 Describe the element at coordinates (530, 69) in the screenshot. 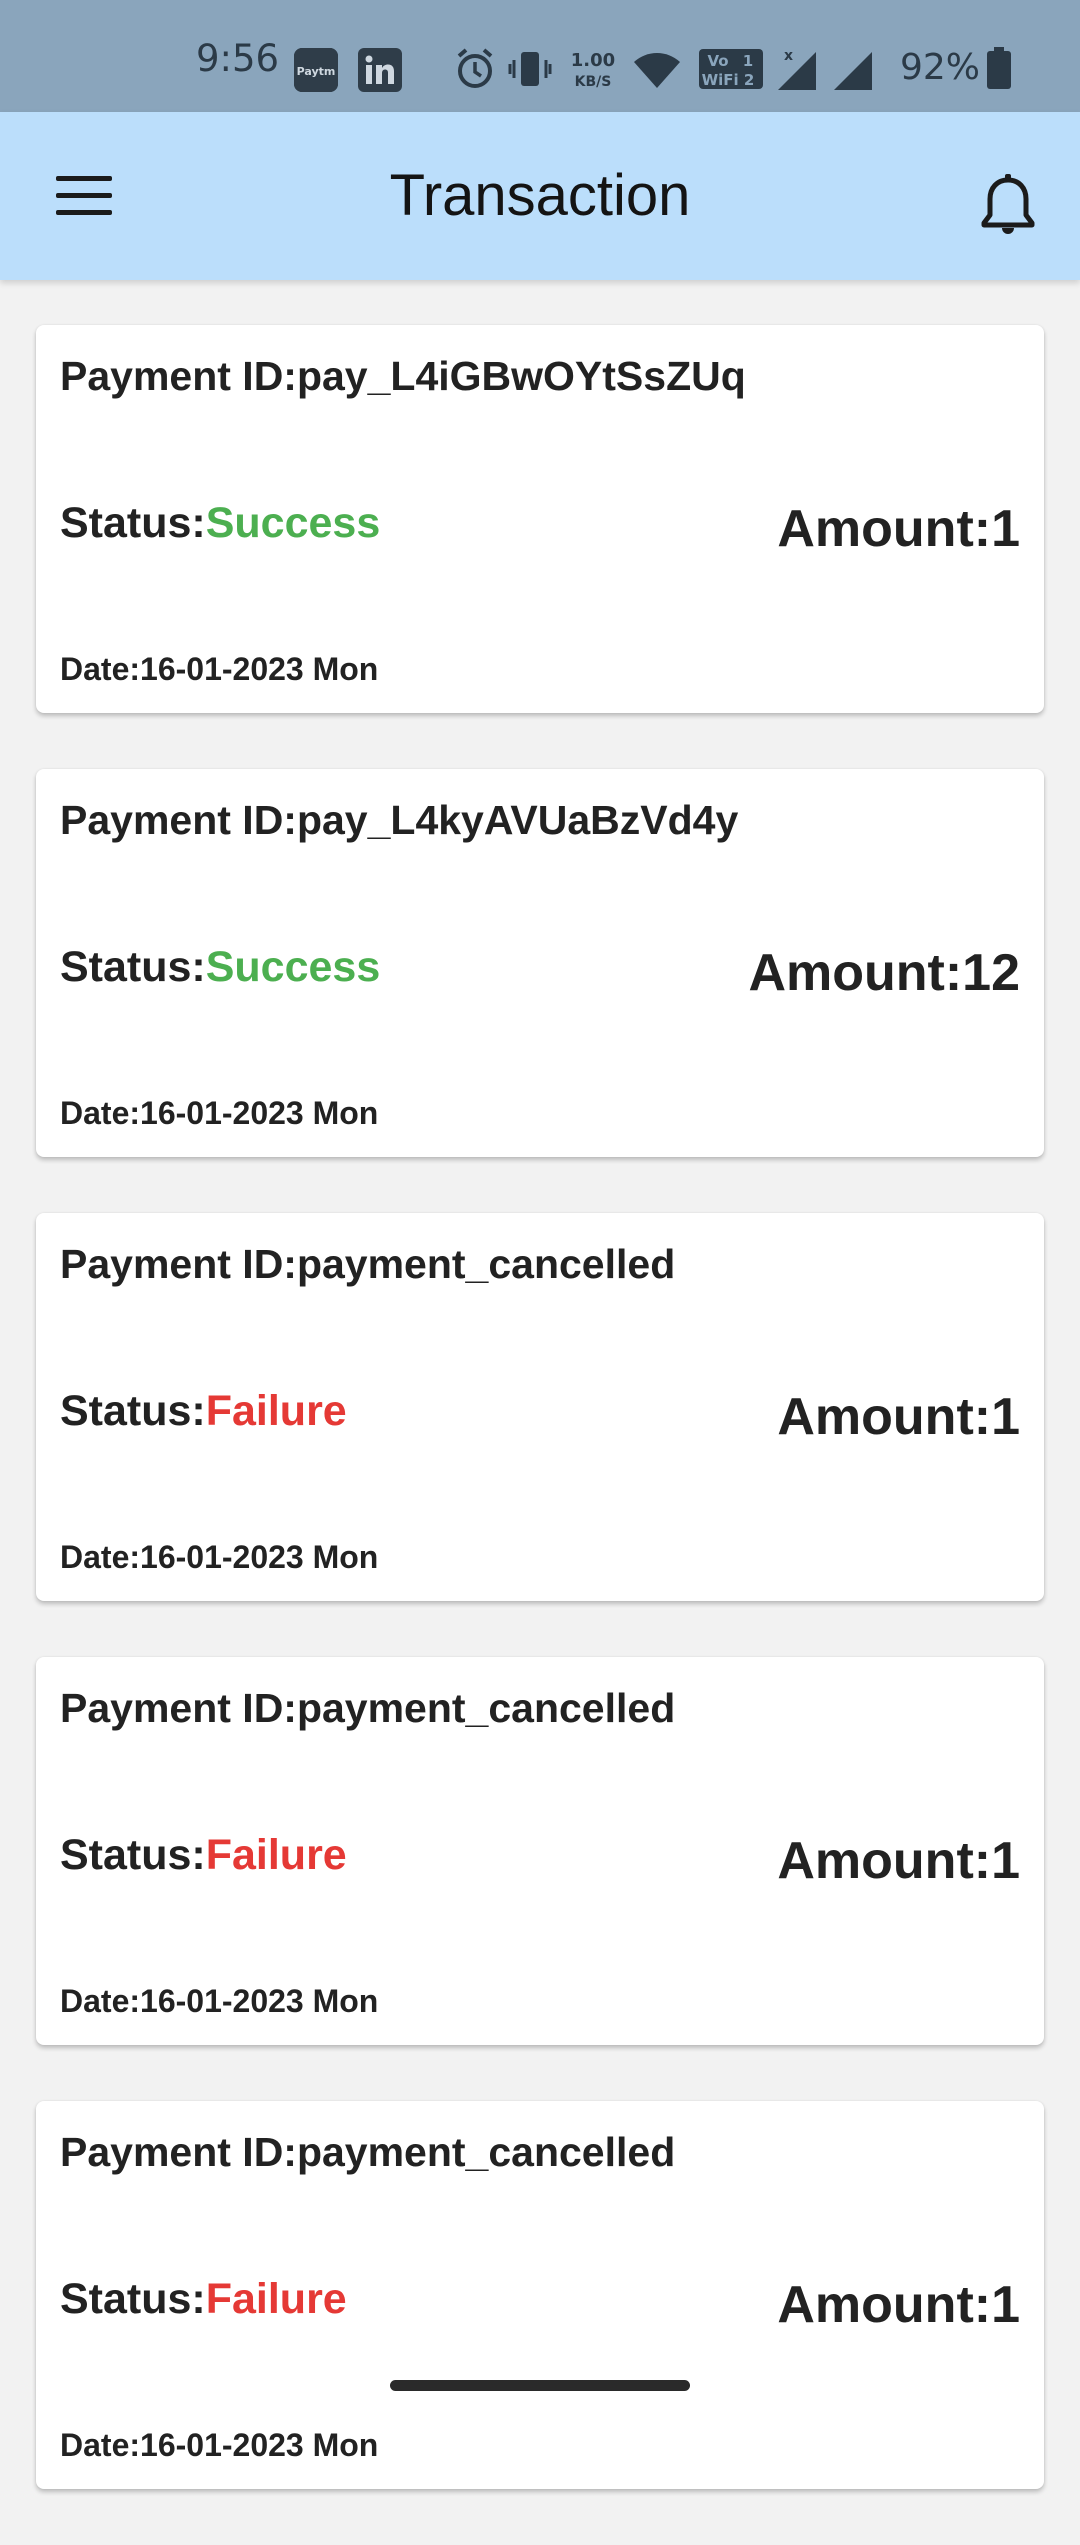

I see `vibrate-icon` at that location.